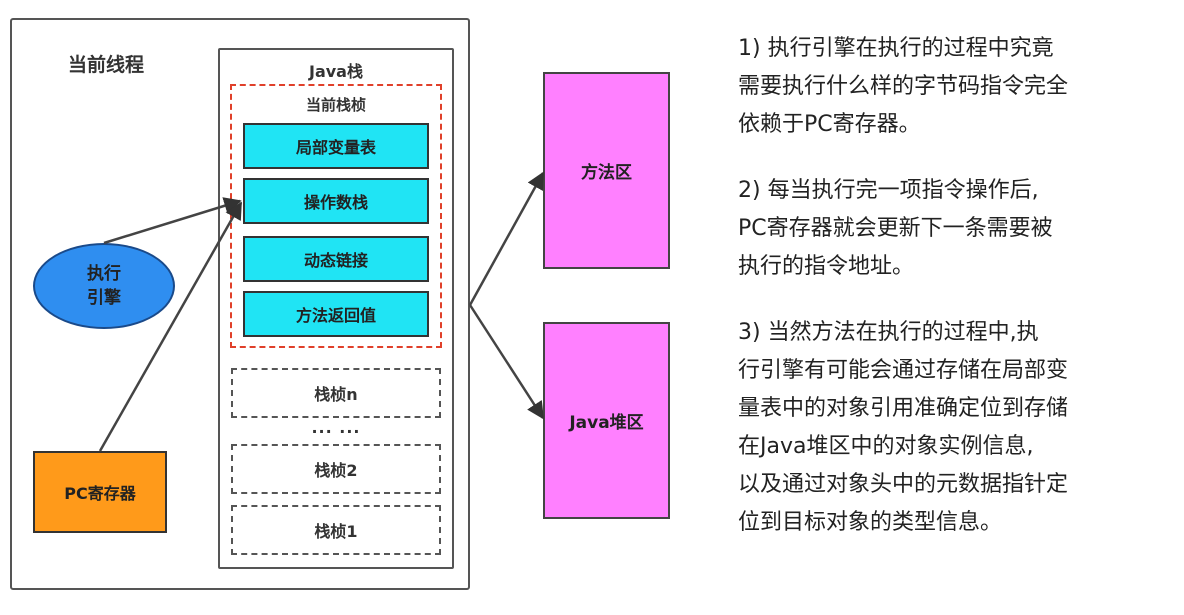 This screenshot has height=615, width=1184. I want to click on note-2-line-1: 2) 每当执行完一项指令操作后,, so click(888, 190).